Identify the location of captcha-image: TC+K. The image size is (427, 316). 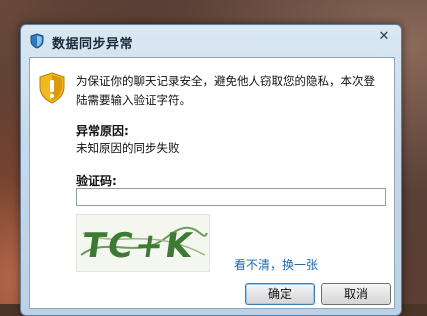
(143, 243).